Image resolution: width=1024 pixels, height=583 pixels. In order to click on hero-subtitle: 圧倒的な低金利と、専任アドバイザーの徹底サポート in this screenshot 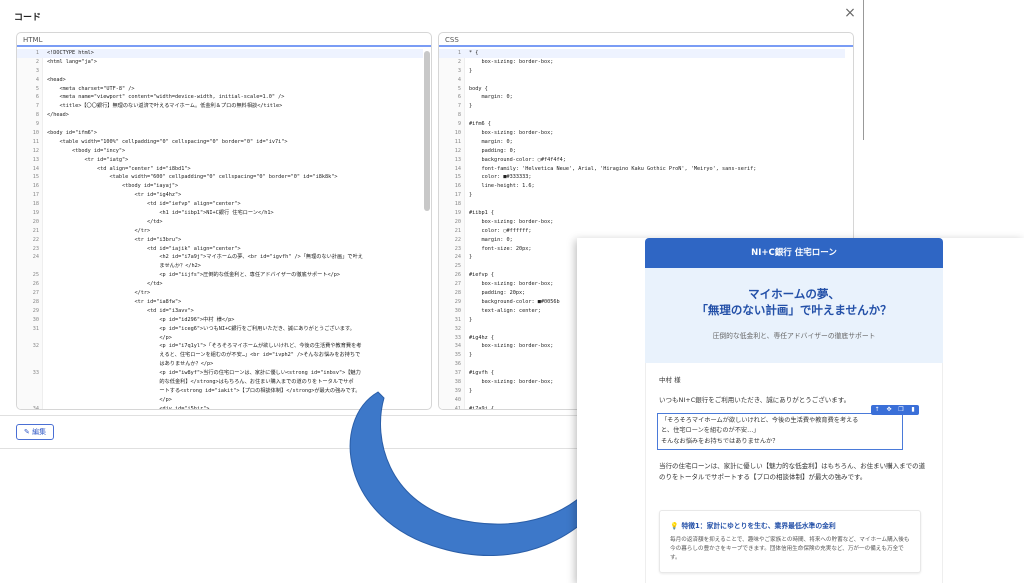, I will do `click(794, 336)`.